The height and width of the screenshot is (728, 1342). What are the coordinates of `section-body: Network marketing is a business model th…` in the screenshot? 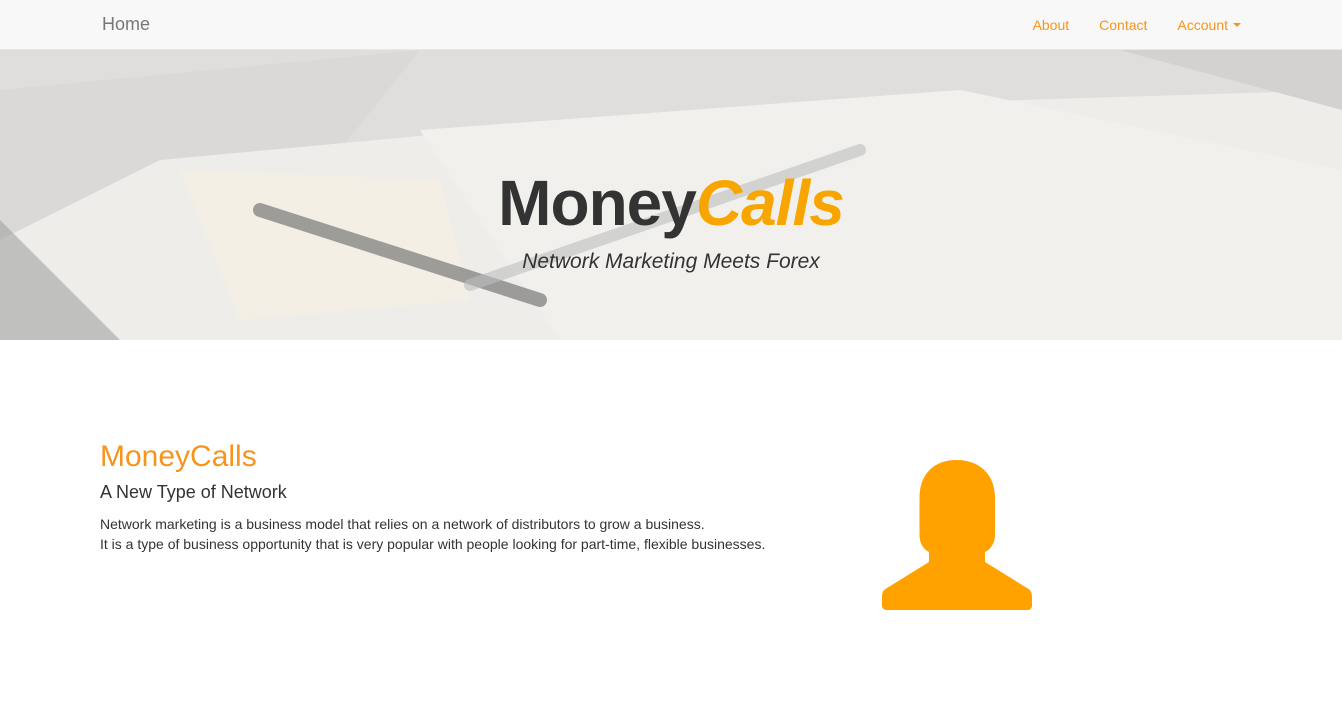 It's located at (450, 534).